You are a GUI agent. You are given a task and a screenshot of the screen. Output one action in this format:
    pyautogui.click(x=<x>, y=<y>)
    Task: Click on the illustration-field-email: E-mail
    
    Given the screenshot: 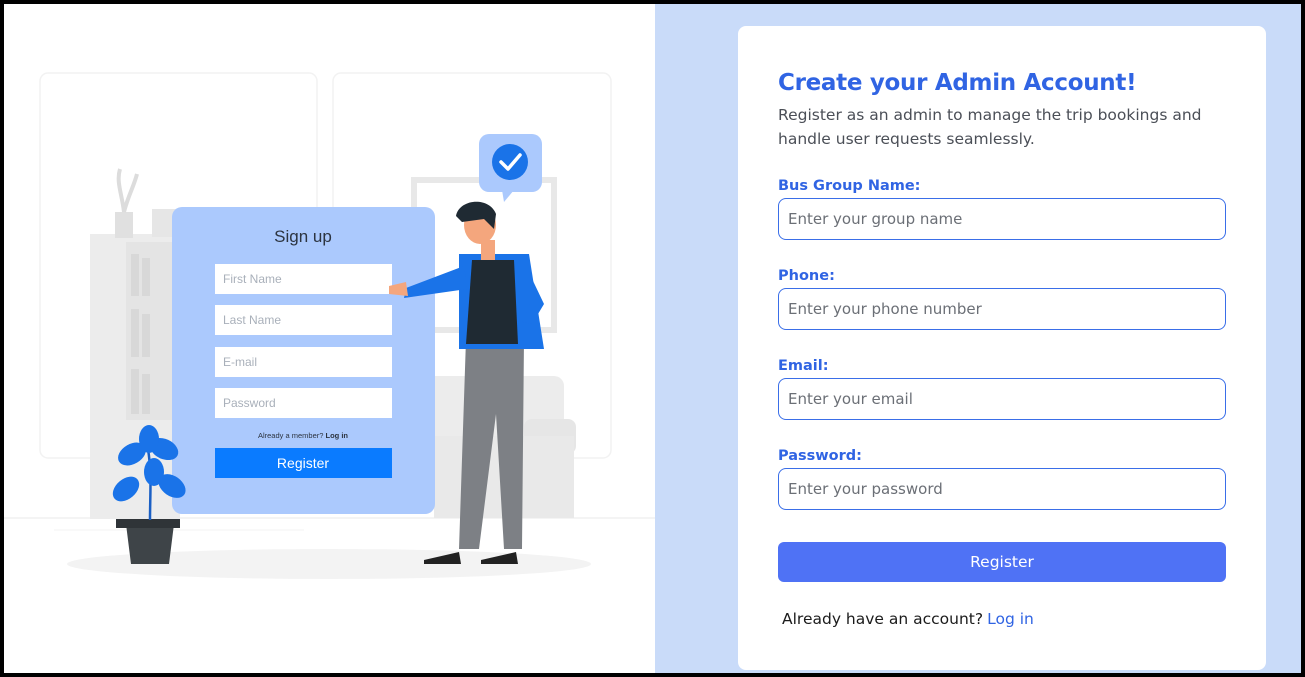 What is the action you would take?
    pyautogui.click(x=240, y=362)
    